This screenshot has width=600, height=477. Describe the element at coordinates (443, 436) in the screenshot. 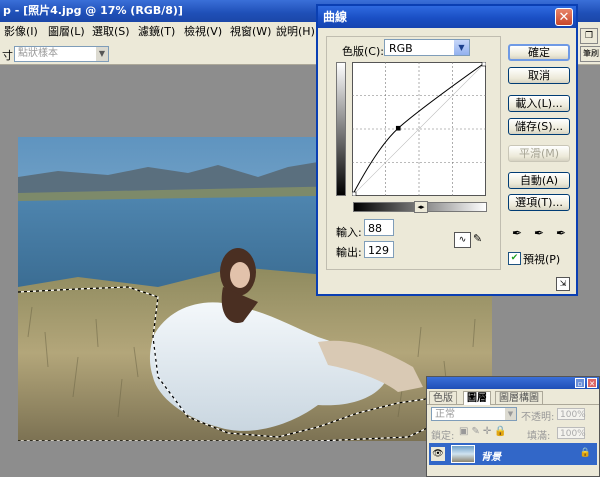

I see `lock-label: 鎖定:` at that location.